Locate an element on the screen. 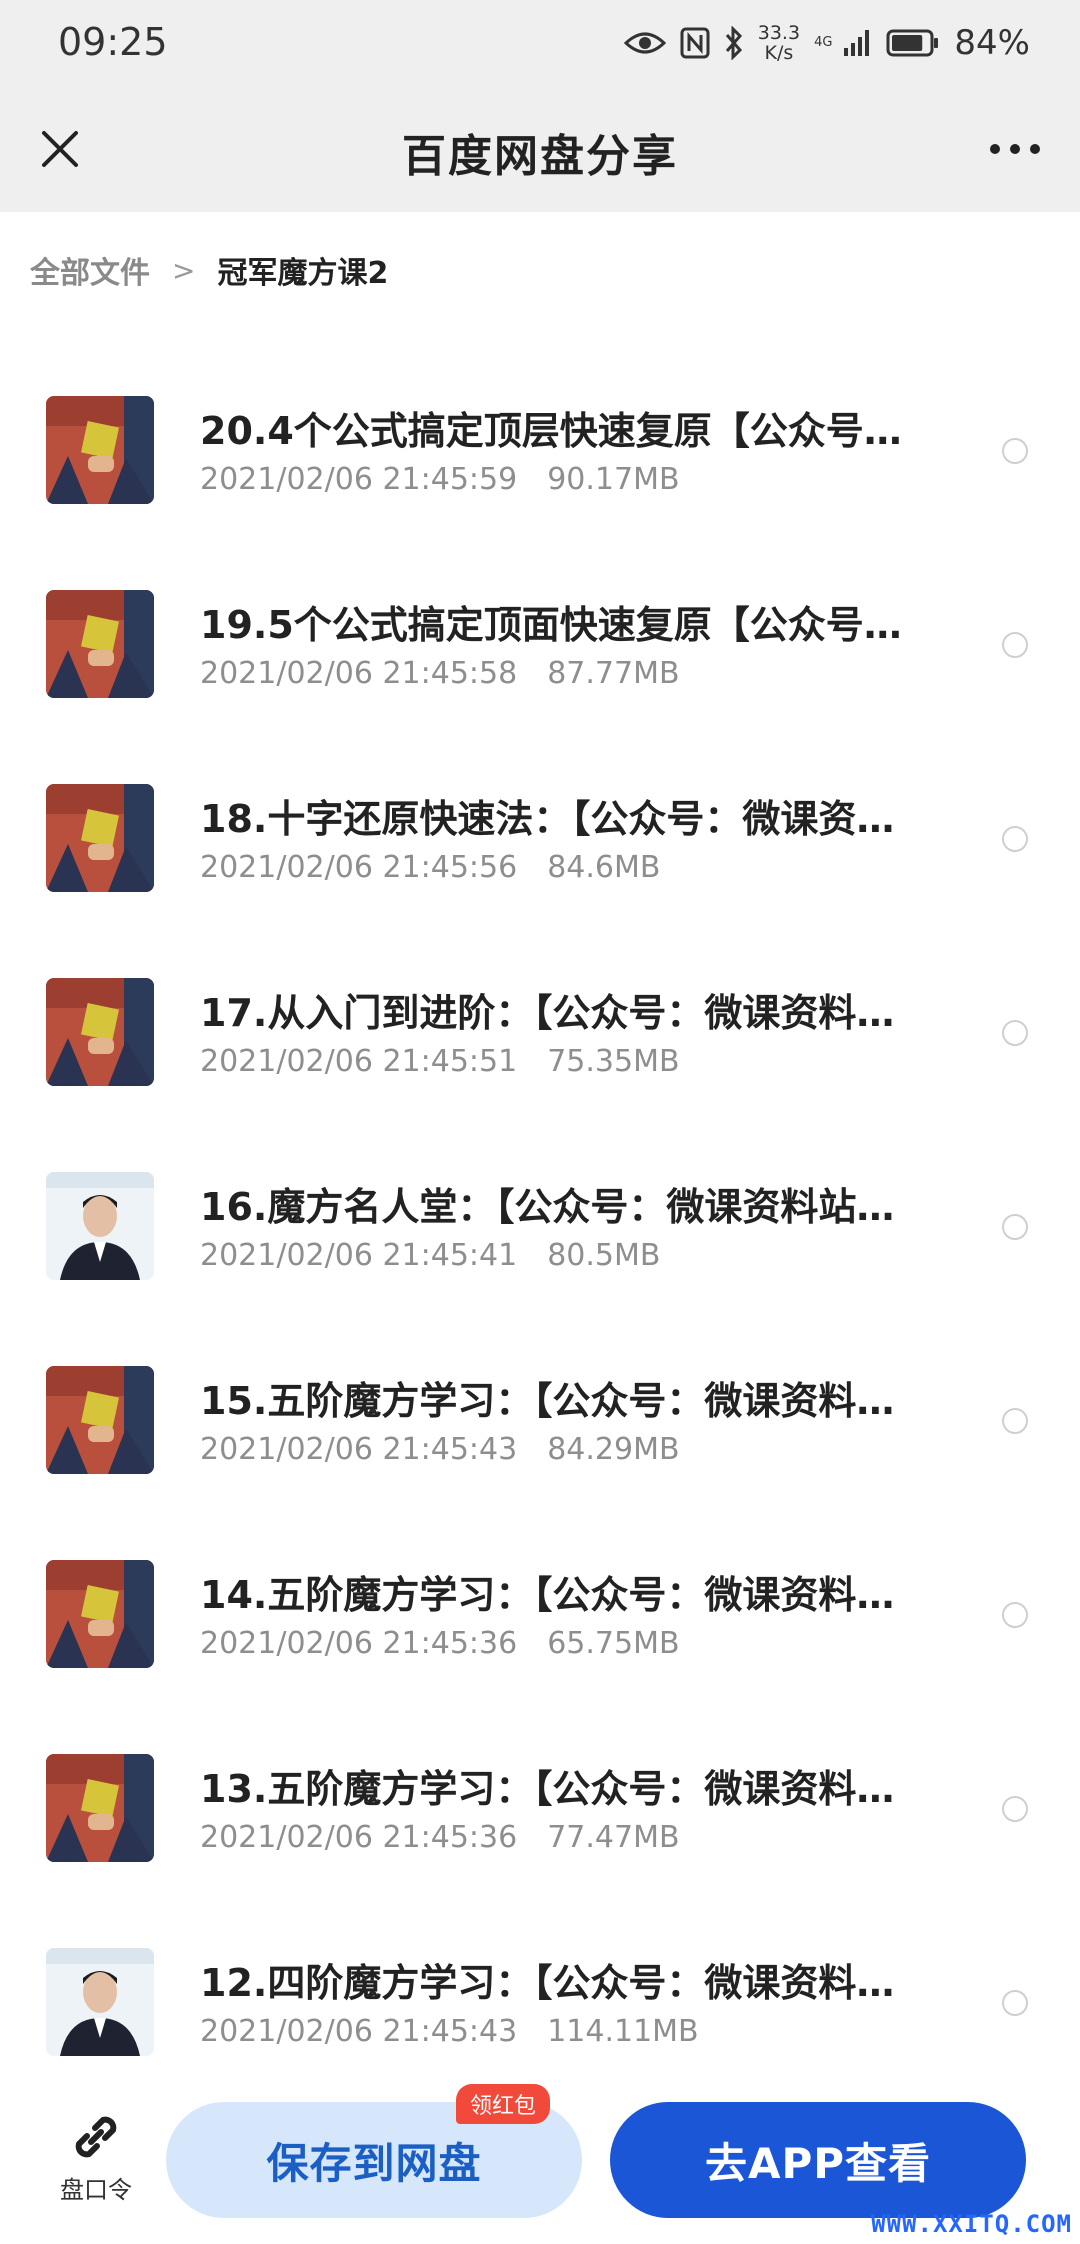 This screenshot has height=2244, width=1080. page-title: 百度网盘分享 is located at coordinates (540, 156).